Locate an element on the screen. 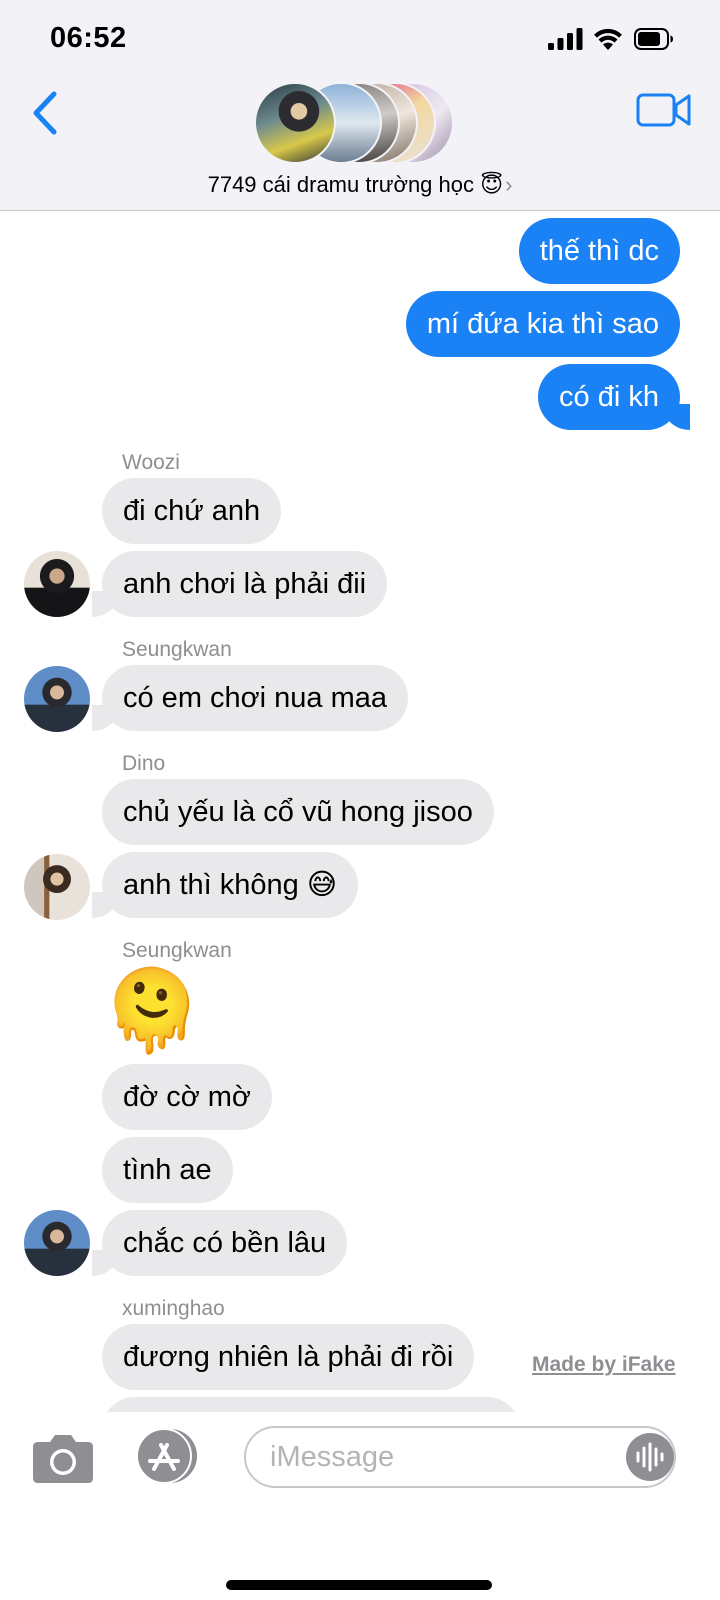 Image resolution: width=720 pixels, height=1600 pixels. message-composer is located at coordinates (360, 1506).